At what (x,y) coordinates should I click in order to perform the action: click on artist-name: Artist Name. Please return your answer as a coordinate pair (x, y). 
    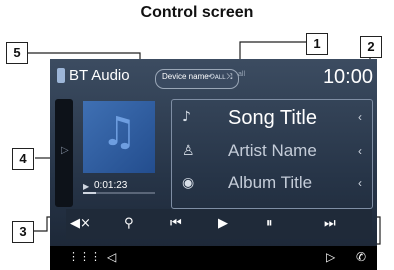
    Looking at the image, I should click on (272, 150).